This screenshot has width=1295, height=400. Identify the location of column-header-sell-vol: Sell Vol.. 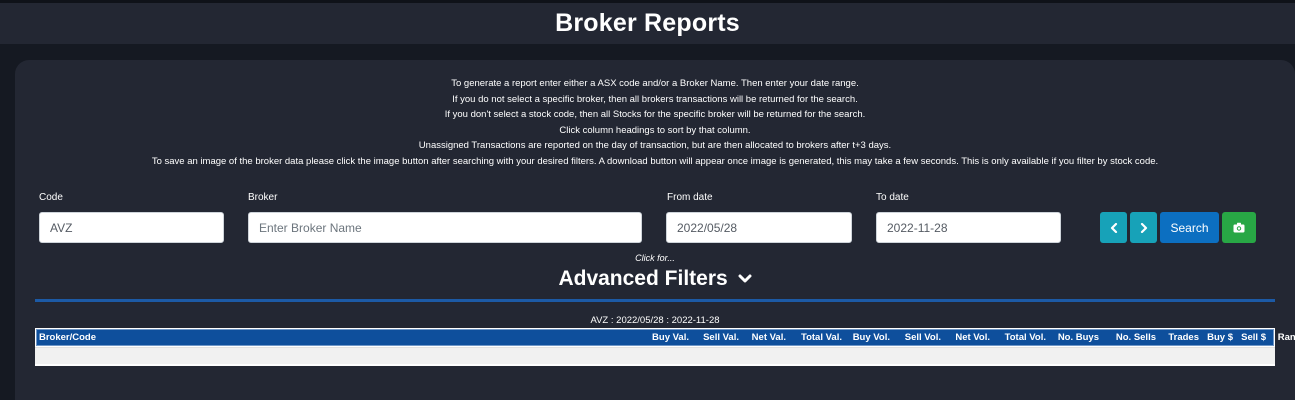
(923, 337).